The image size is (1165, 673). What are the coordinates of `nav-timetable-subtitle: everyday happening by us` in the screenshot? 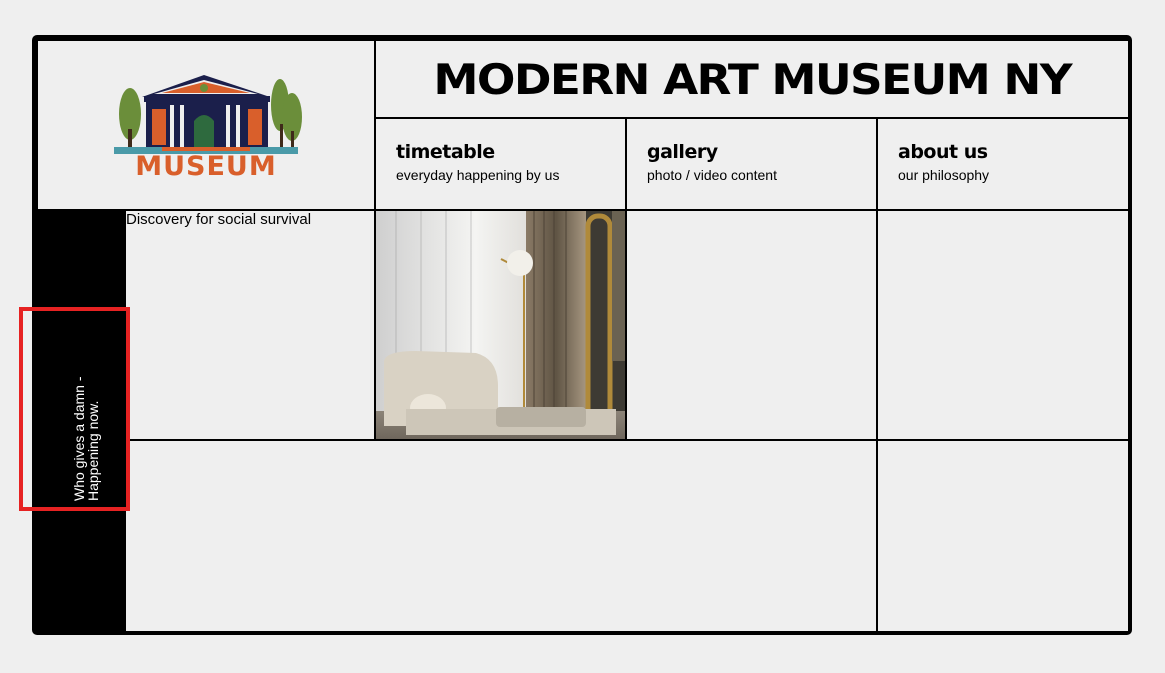 It's located at (478, 175).